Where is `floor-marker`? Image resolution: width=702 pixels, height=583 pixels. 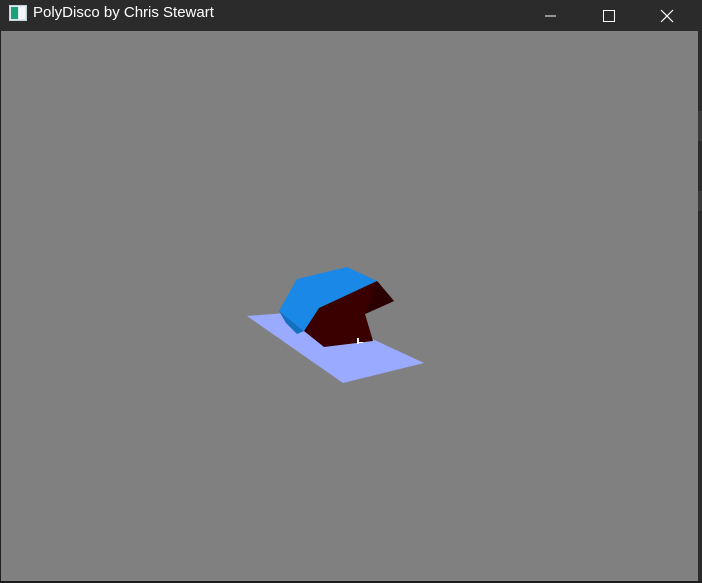 floor-marker is located at coordinates (358, 341).